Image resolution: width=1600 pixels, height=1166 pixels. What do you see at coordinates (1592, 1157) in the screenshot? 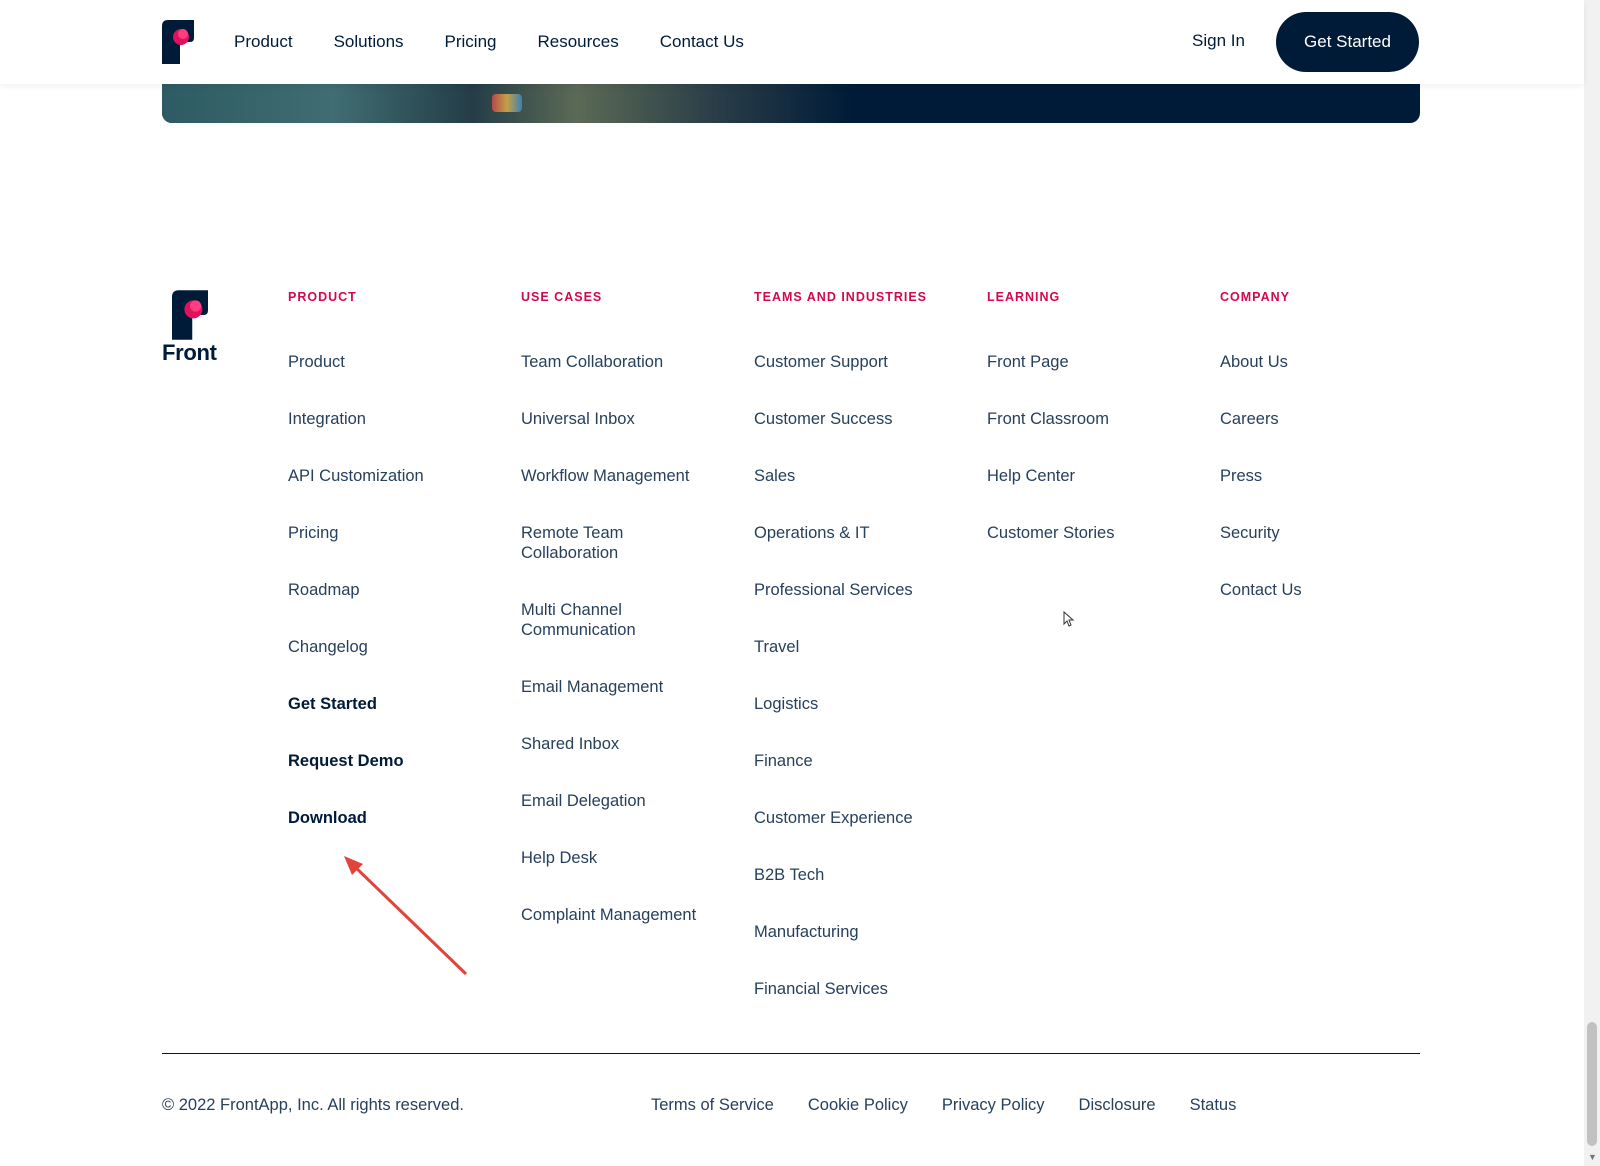
I see `scroll-down-arrow-icon: ▼` at bounding box center [1592, 1157].